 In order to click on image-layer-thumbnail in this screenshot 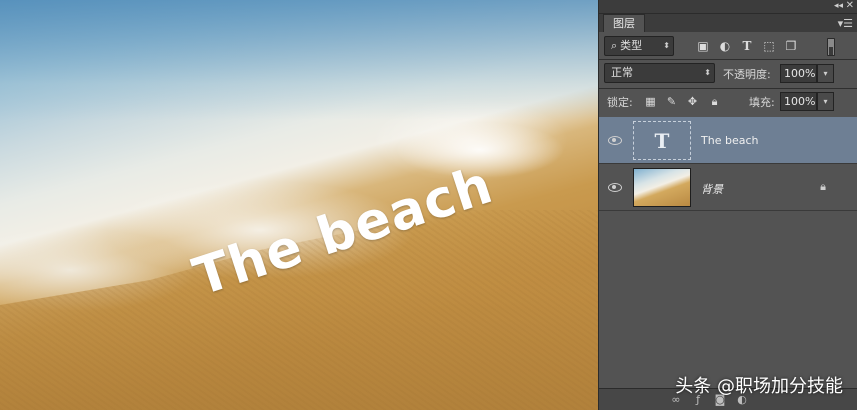, I will do `click(662, 187)`.